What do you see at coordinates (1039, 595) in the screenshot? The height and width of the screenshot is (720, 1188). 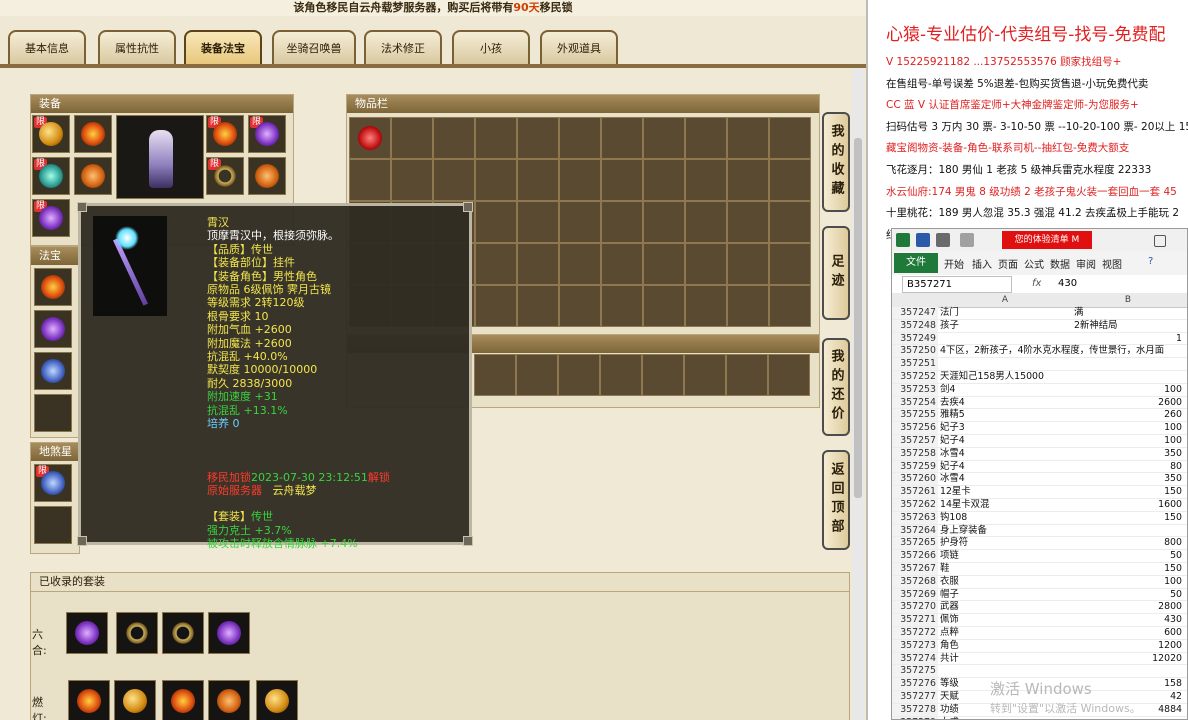 I see `sheet-row: 357269 帽子 50` at bounding box center [1039, 595].